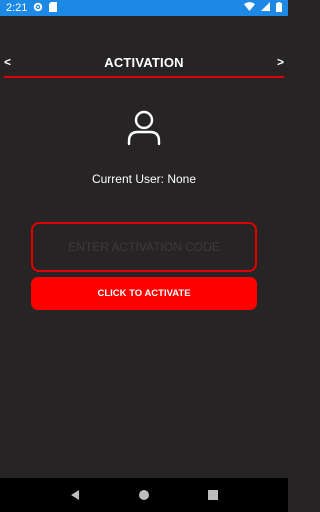  I want to click on activation-code-box, so click(144, 247).